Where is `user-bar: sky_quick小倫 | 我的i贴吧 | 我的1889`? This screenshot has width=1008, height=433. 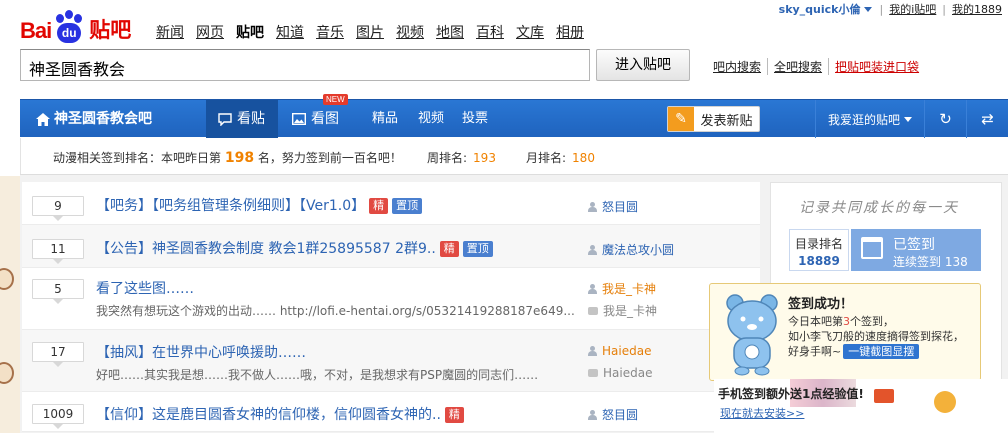 user-bar: sky_quick小倫 | 我的i贴吧 | 我的1889 is located at coordinates (889, 9).